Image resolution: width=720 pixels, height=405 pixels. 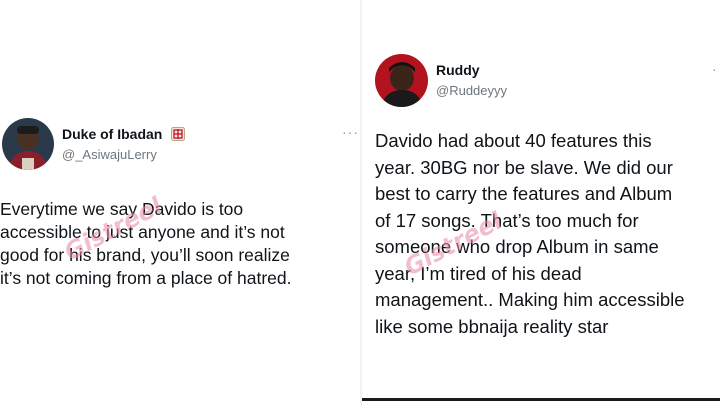 What do you see at coordinates (145, 255) in the screenshot?
I see `tweet-text-line: good for his brand, you’ll soon realize` at bounding box center [145, 255].